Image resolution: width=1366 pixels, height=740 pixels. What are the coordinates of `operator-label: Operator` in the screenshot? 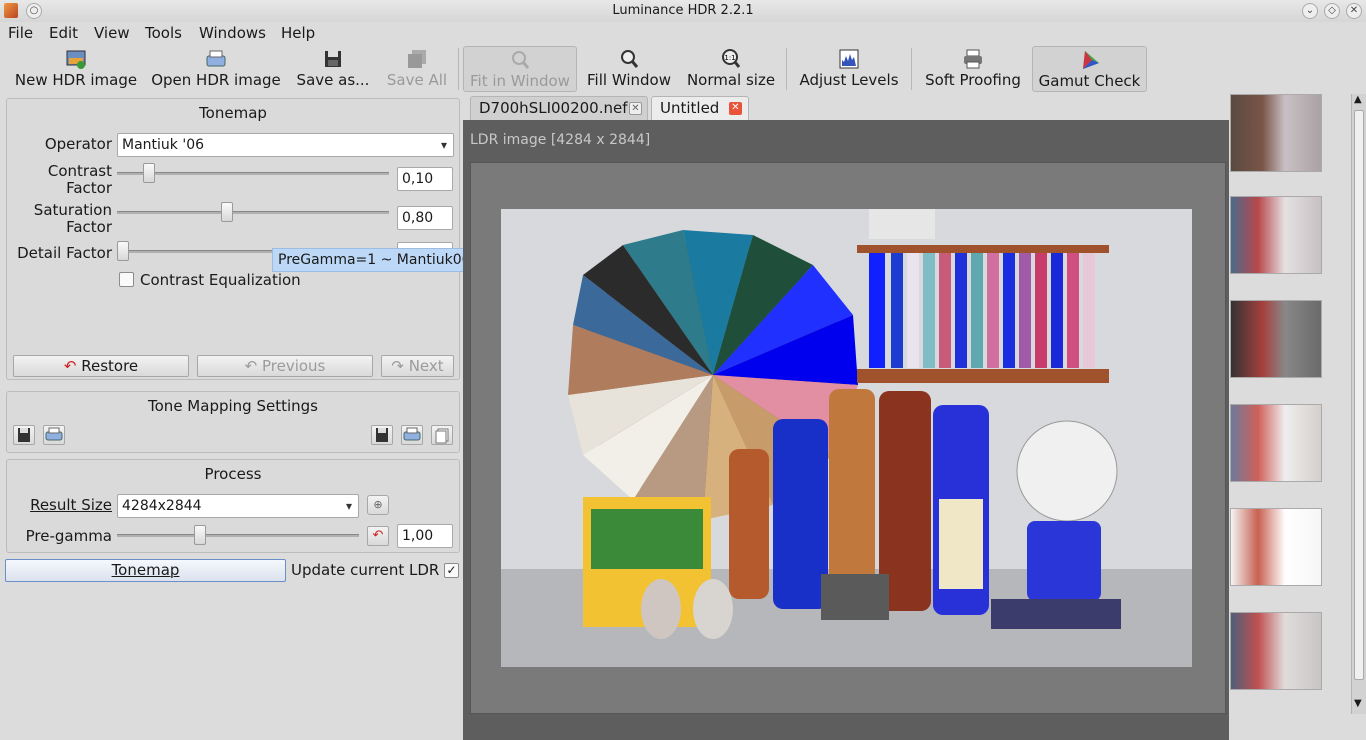 It's located at (78, 144).